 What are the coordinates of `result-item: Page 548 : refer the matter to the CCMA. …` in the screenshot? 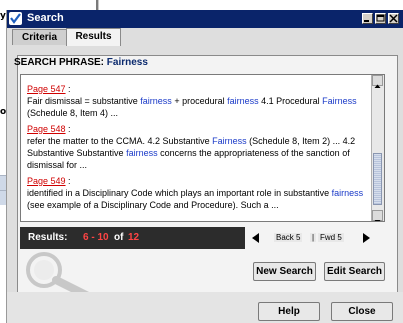 It's located at (197, 147).